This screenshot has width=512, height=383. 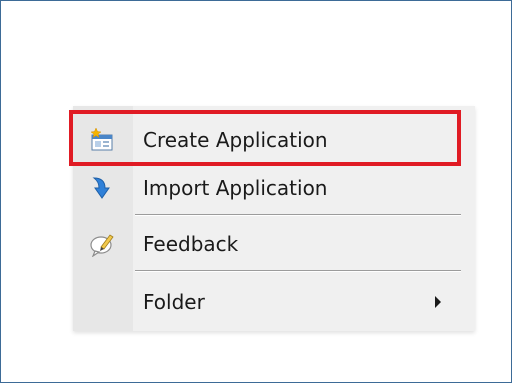 What do you see at coordinates (235, 140) in the screenshot?
I see `menu-item-label: Create Application` at bounding box center [235, 140].